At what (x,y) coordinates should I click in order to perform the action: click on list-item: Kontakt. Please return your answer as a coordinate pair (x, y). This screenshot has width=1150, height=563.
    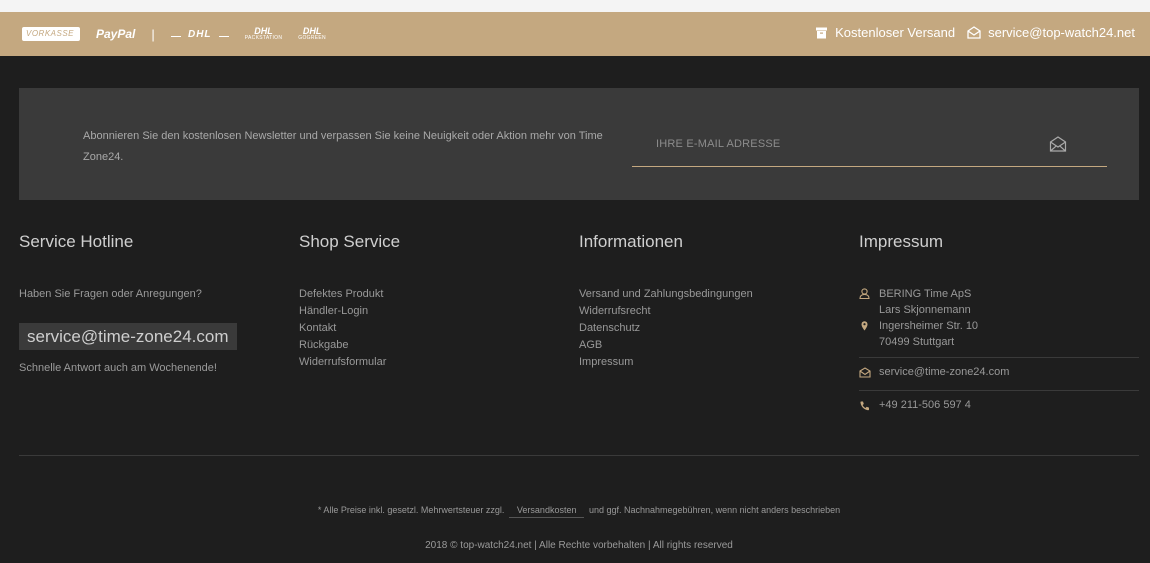
    Looking at the image, I should click on (342, 328).